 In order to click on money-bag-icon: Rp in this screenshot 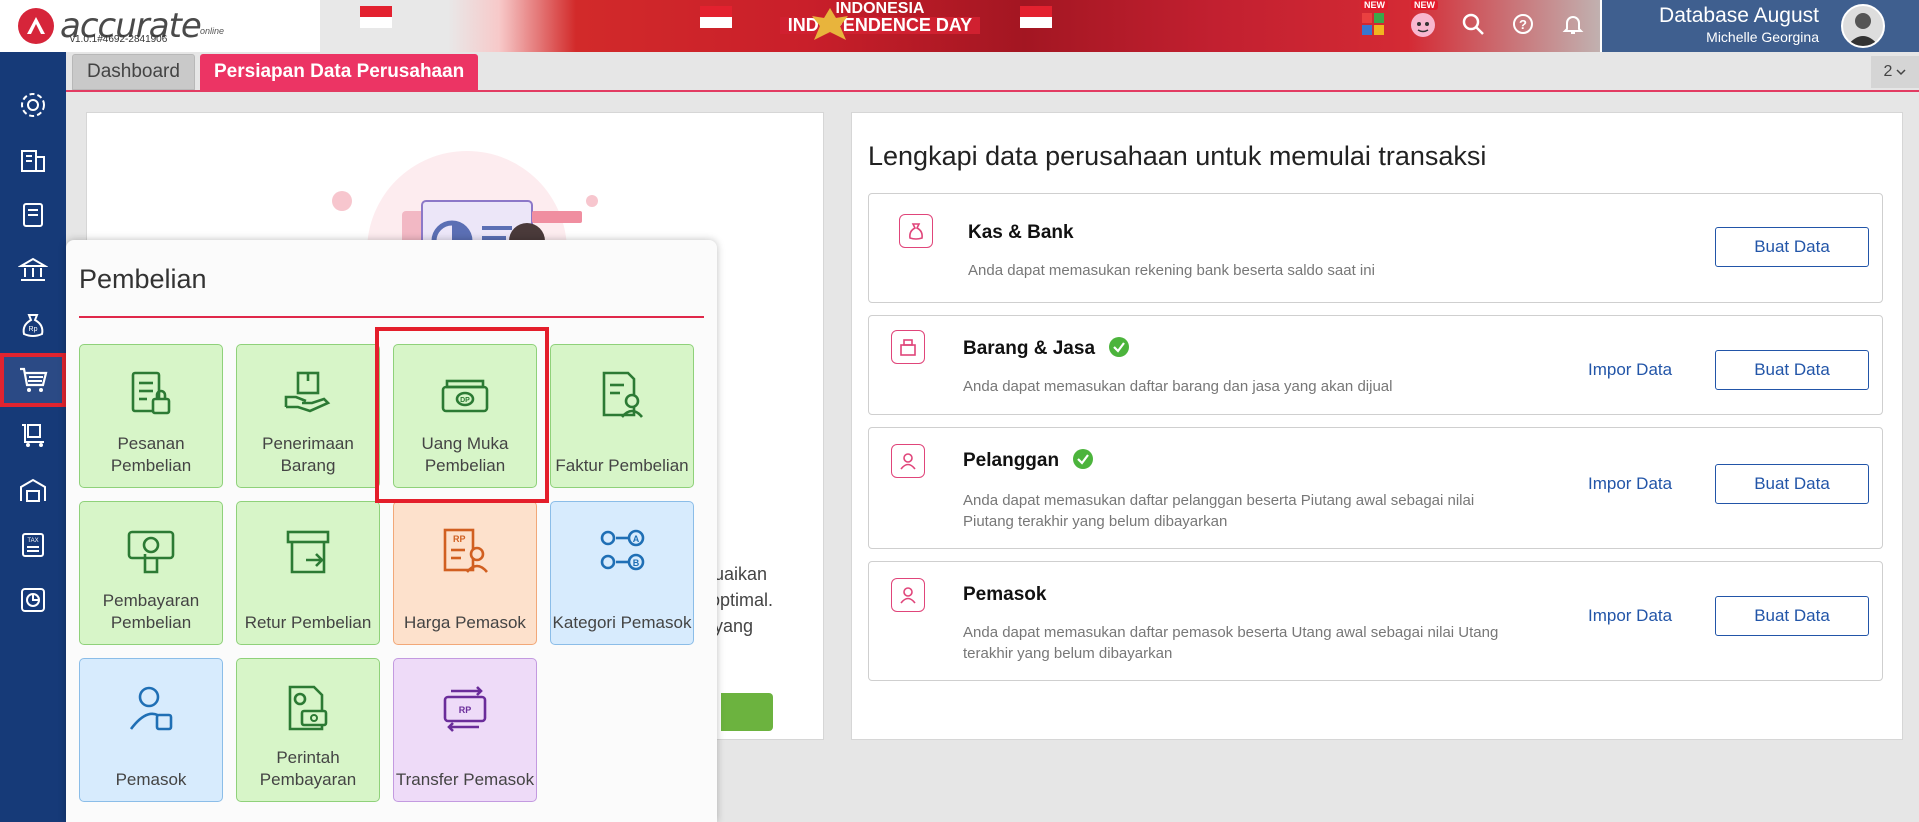, I will do `click(33, 325)`.